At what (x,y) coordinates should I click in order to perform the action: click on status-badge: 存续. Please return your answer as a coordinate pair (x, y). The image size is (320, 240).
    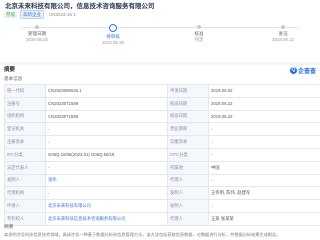
    Looking at the image, I should click on (10, 14).